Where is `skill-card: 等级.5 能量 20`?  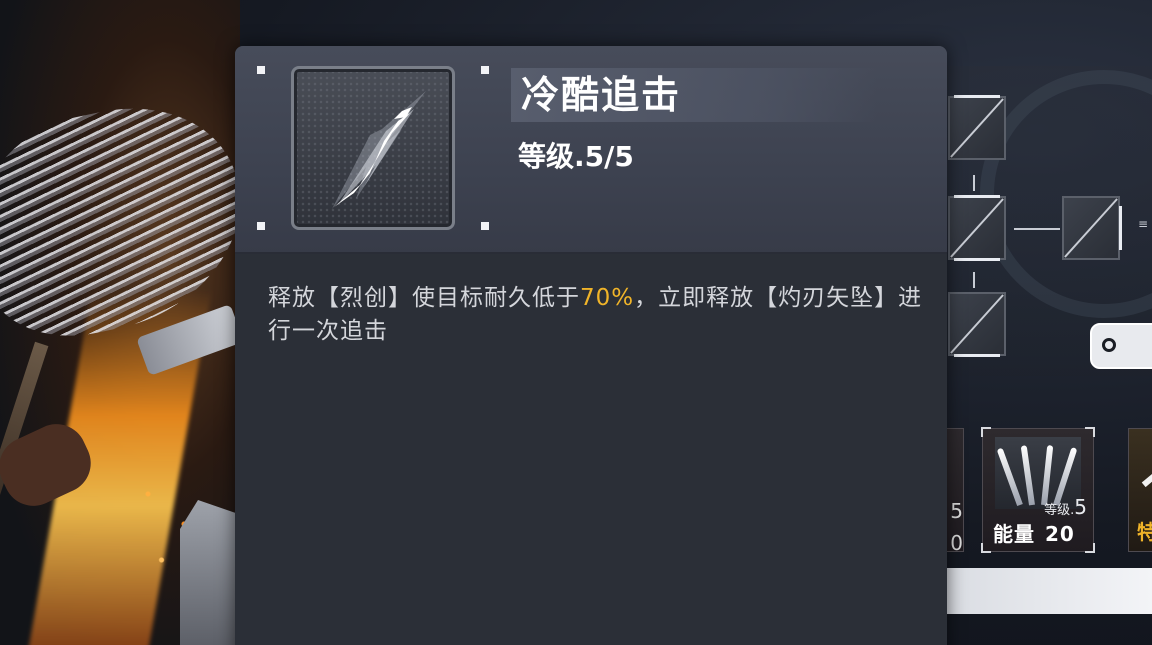 skill-card: 等级.5 能量 20 is located at coordinates (1038, 490).